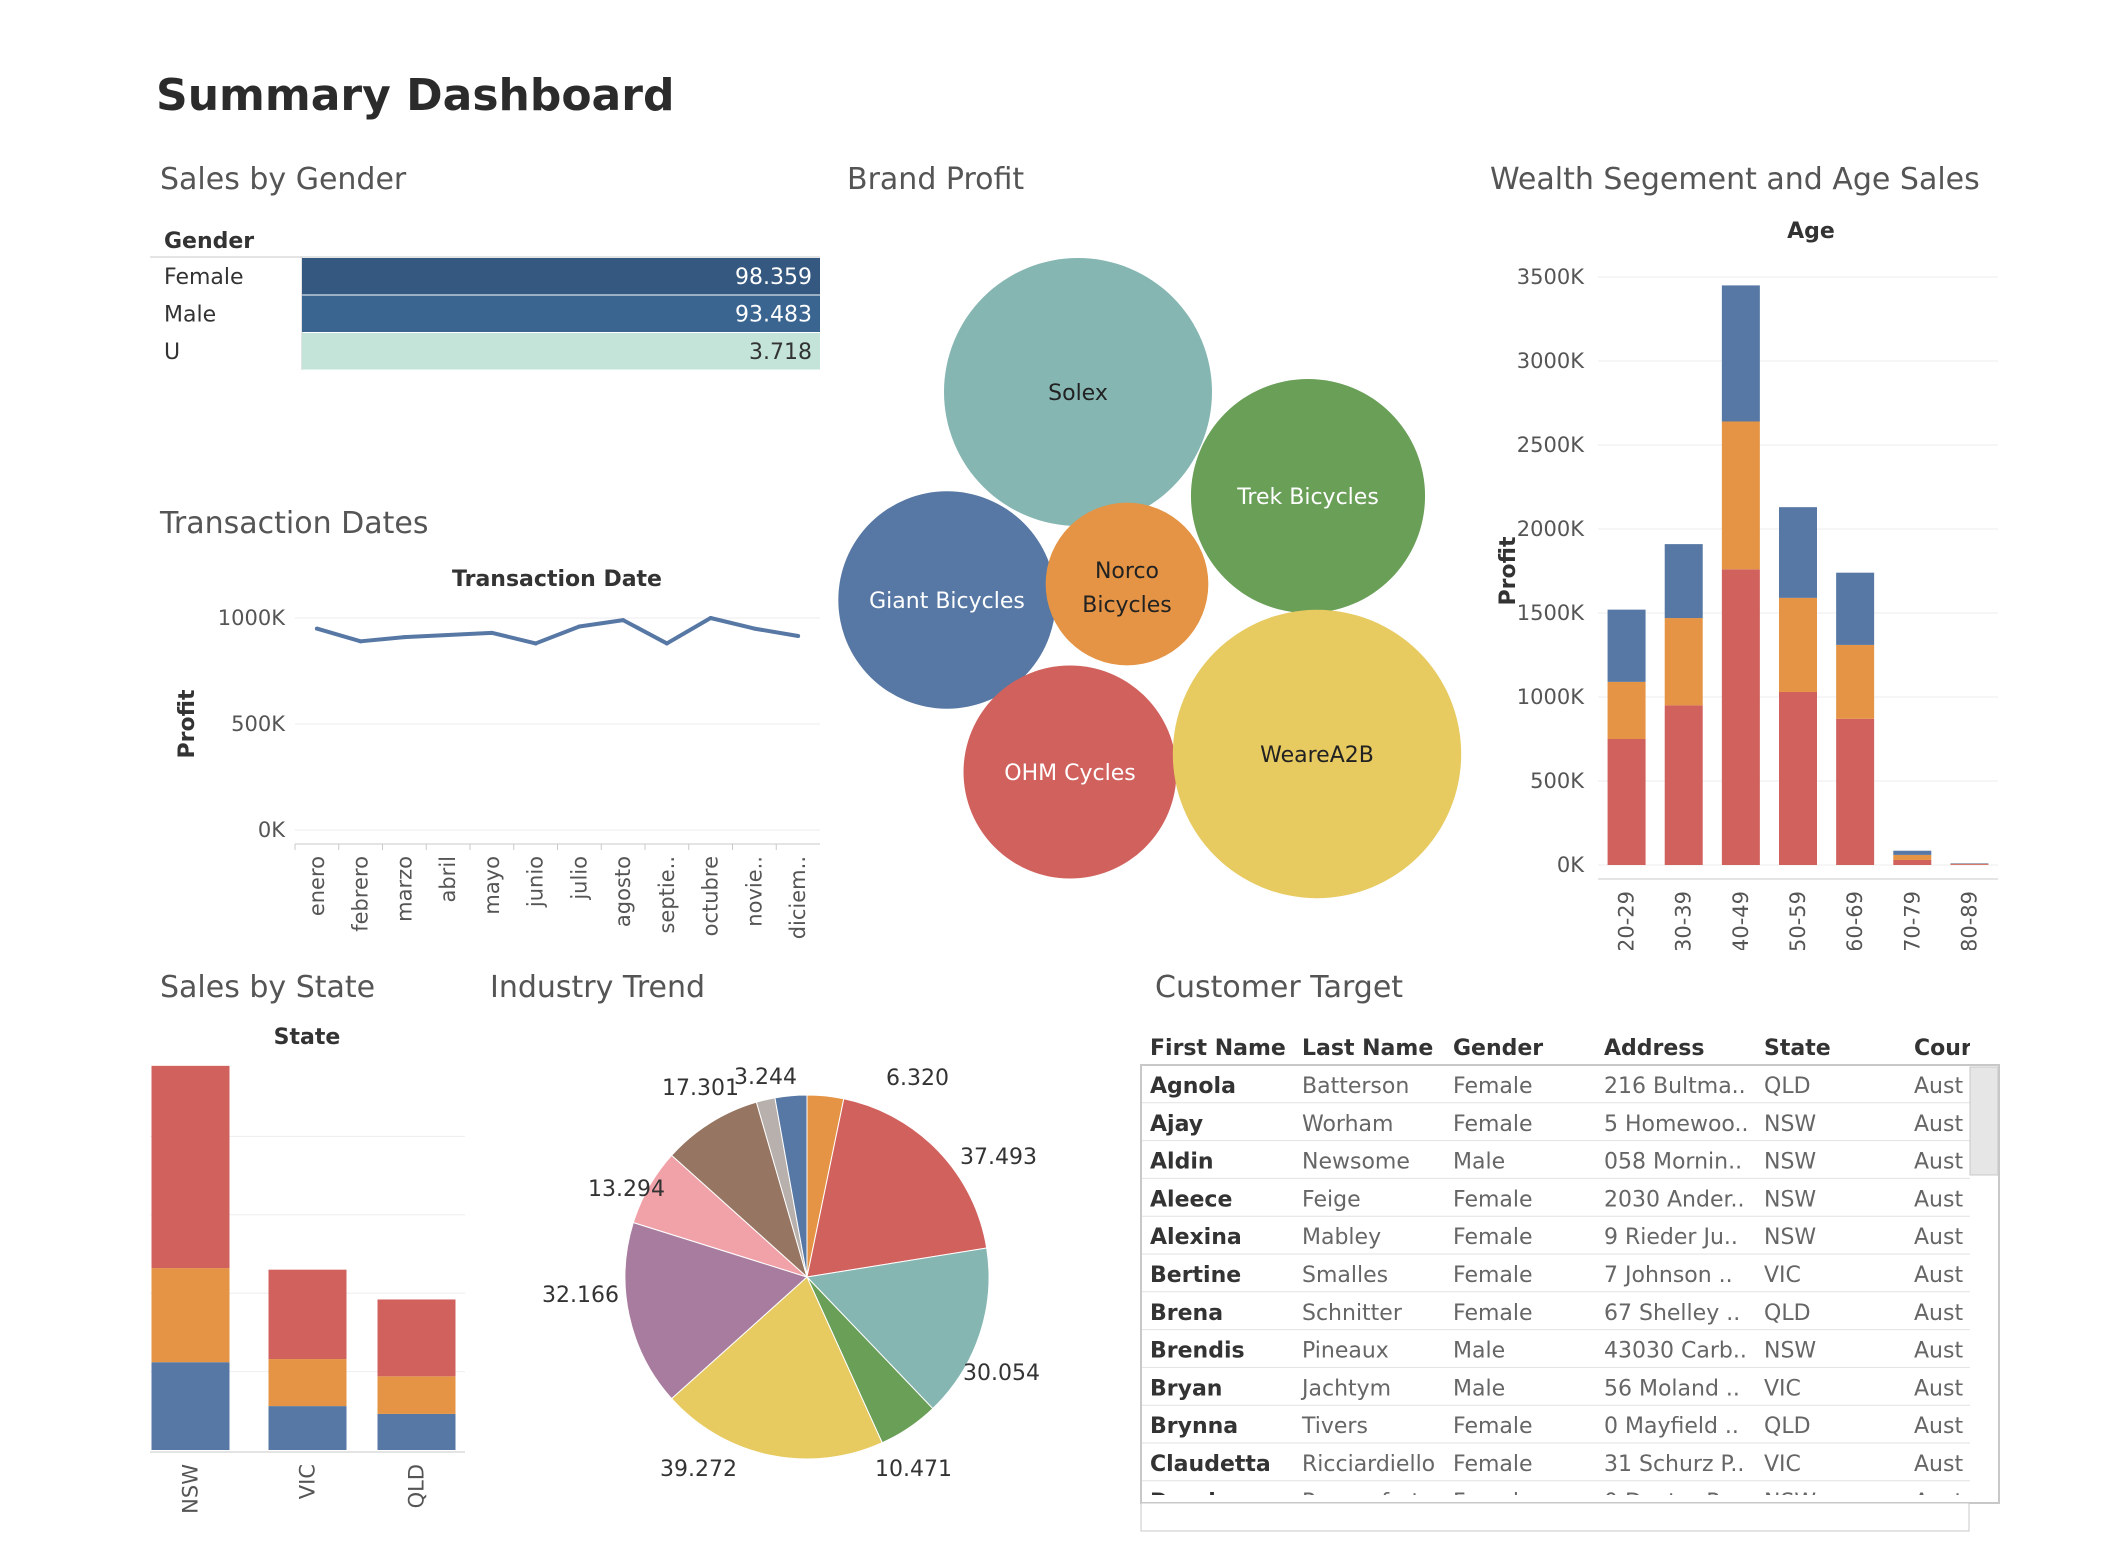  Describe the element at coordinates (1571, 865) in the screenshot. I see `wealth-ytick: 0K` at that location.